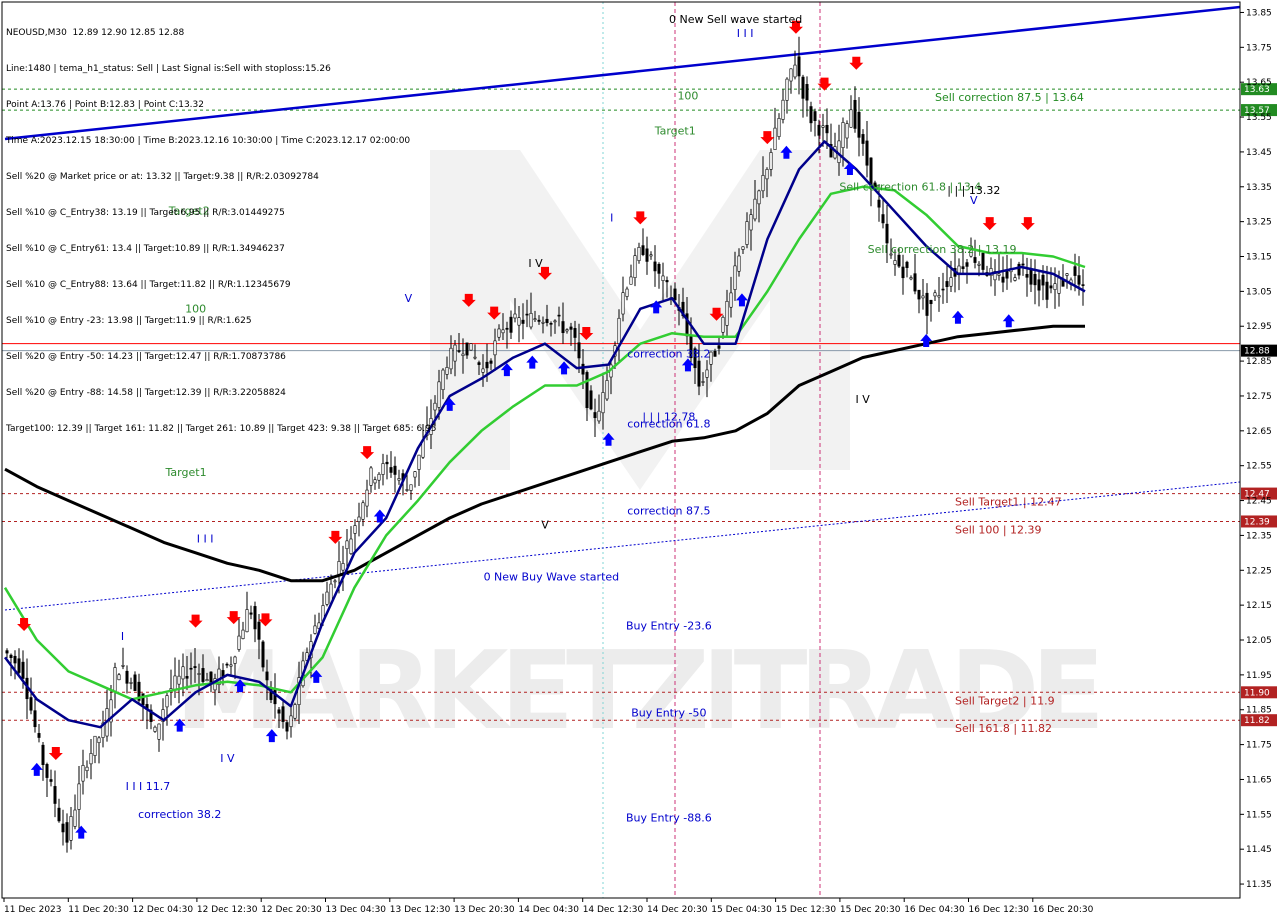  Describe the element at coordinates (227, 910) in the screenshot. I see `x-tick-label: 12 Dec 12:30` at that location.